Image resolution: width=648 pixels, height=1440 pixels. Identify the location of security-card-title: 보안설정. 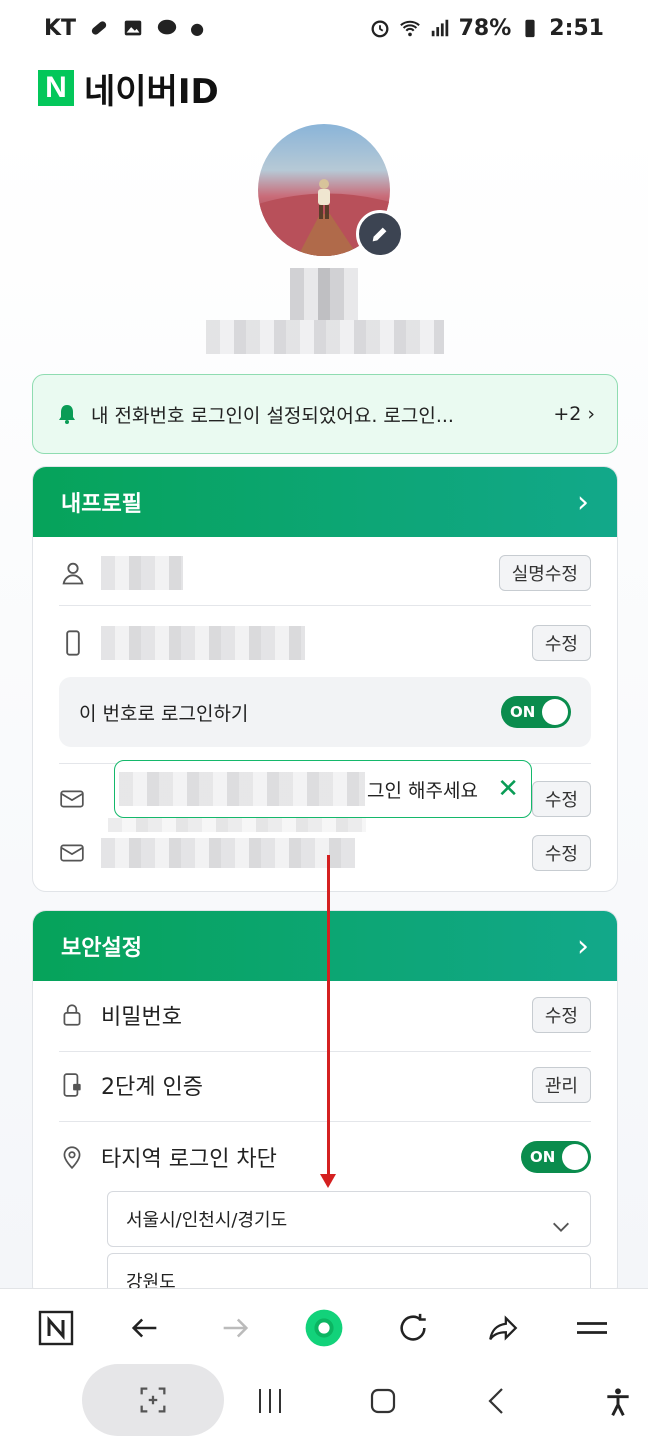
(101, 948).